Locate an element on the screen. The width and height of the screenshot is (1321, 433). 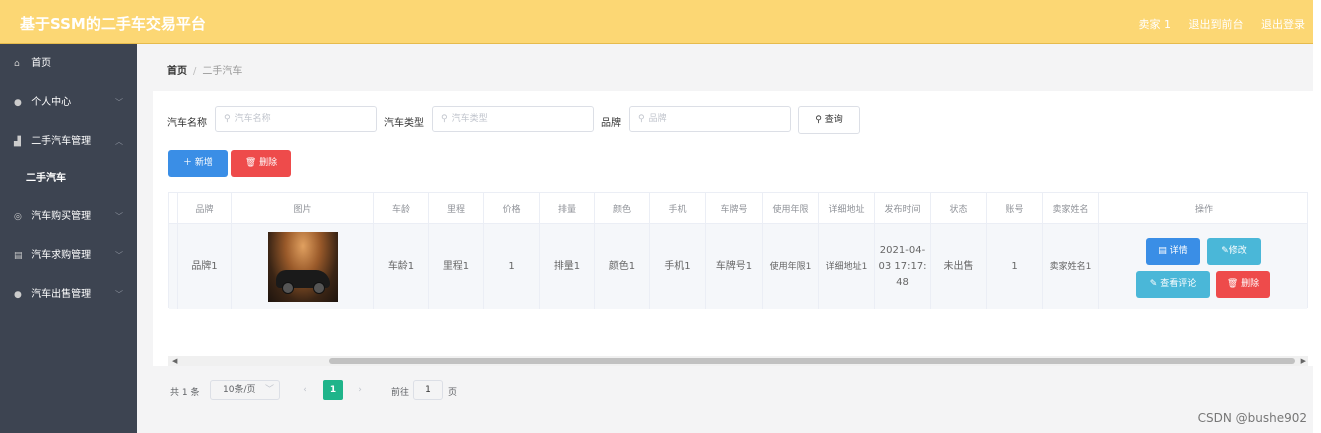
sidebar-item-purchase: ◎ 汽车购买管理 ﹀ is located at coordinates (68, 216).